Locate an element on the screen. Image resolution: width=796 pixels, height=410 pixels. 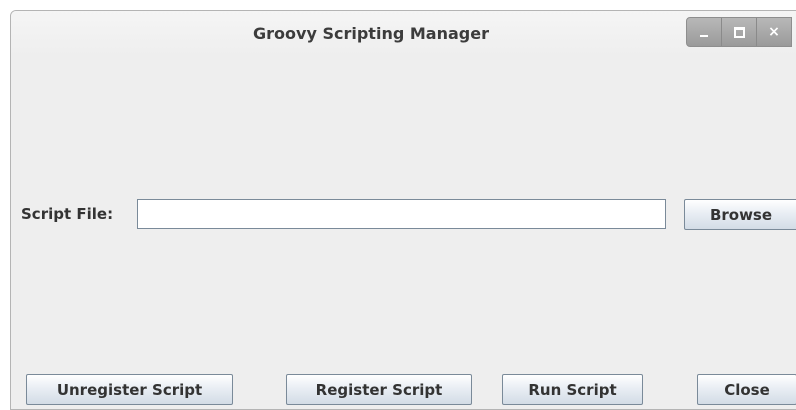
minimize-icon is located at coordinates (704, 36).